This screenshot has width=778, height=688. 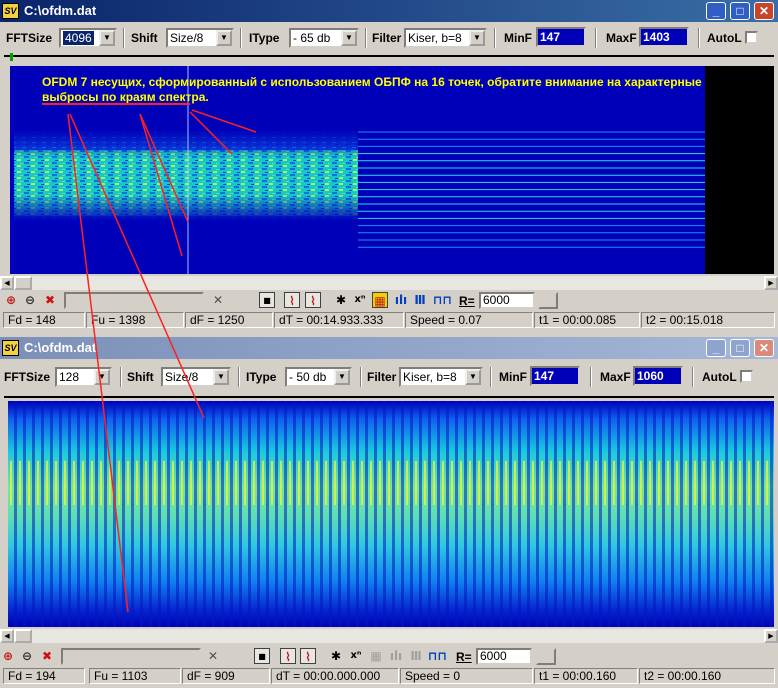 What do you see at coordinates (318, 377) in the screenshot?
I see `itype-select: - 50 db ▼` at bounding box center [318, 377].